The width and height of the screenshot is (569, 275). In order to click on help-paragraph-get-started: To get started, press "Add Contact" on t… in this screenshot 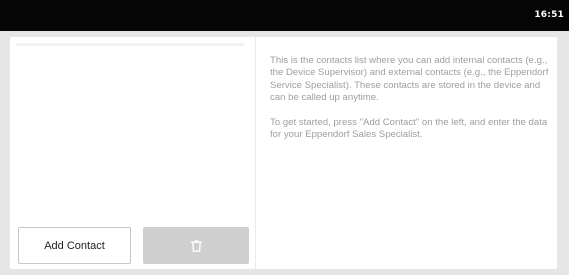, I will do `click(409, 128)`.